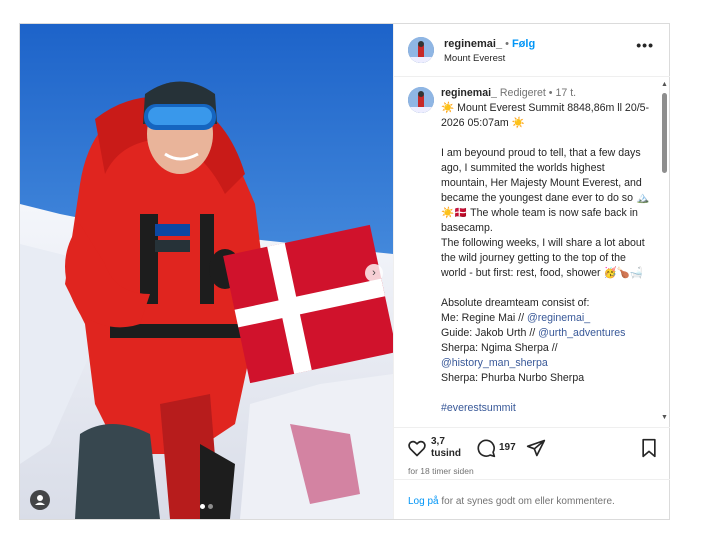 This screenshot has width=720, height=538. I want to click on location-link: Mount Everest, so click(474, 58).